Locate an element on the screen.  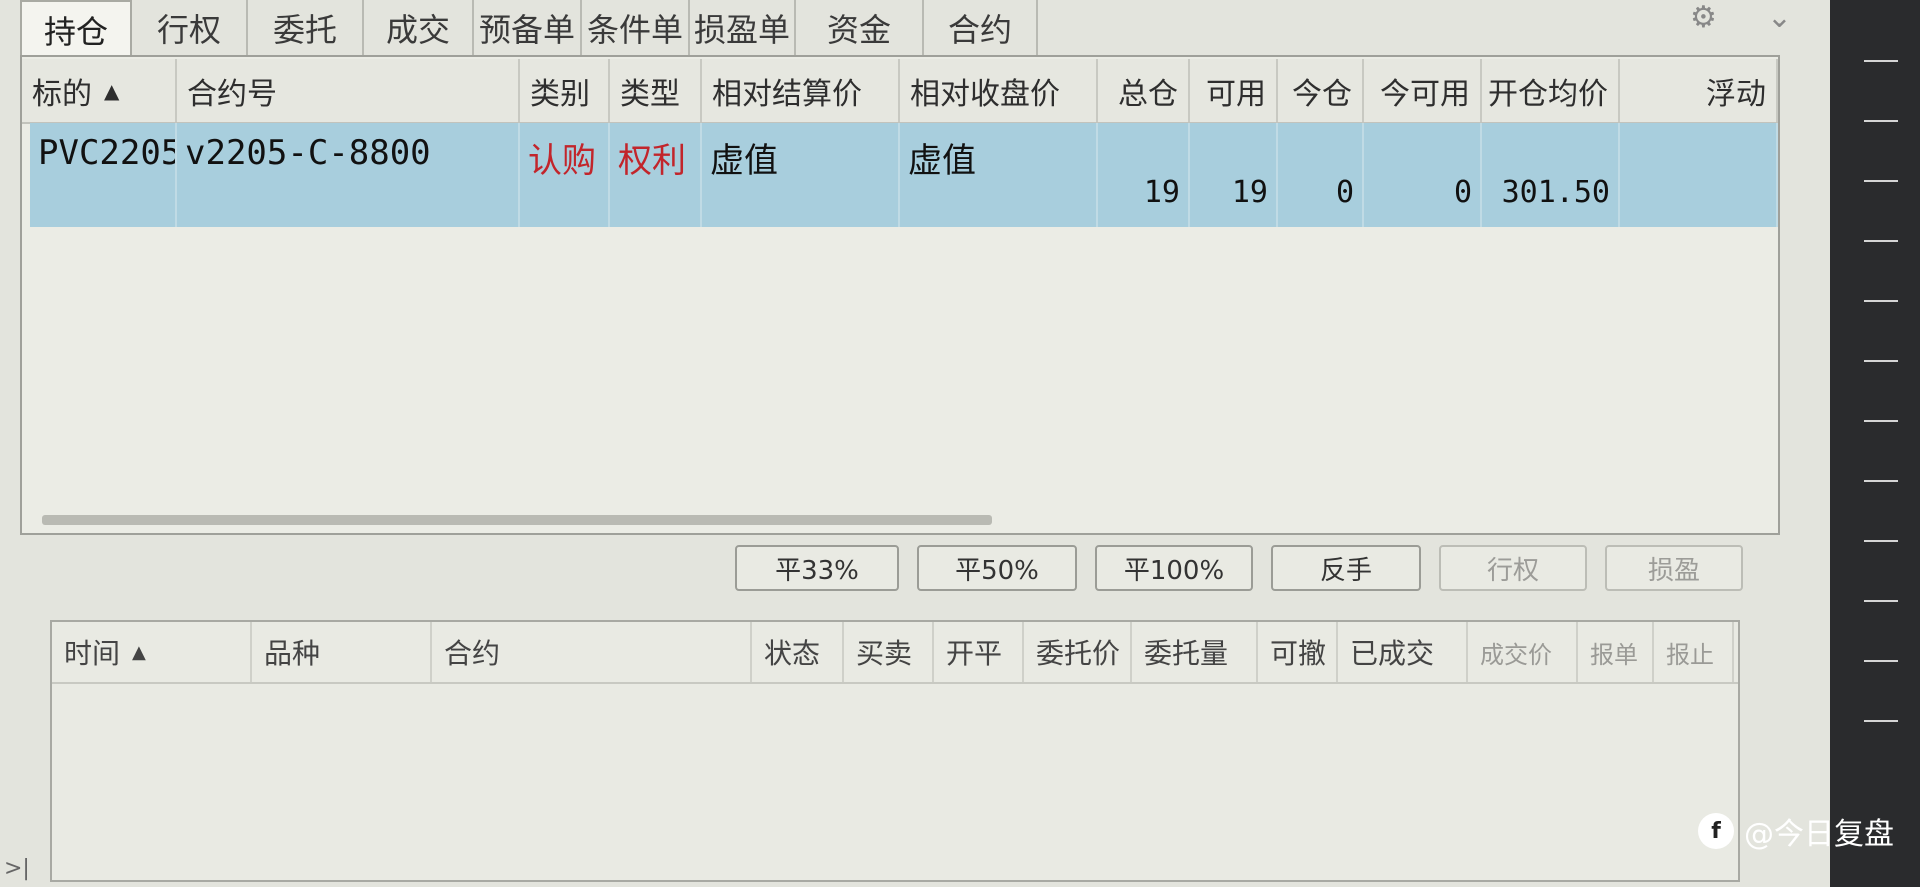
col-rel-close: 相对收盘价 is located at coordinates (999, 90).